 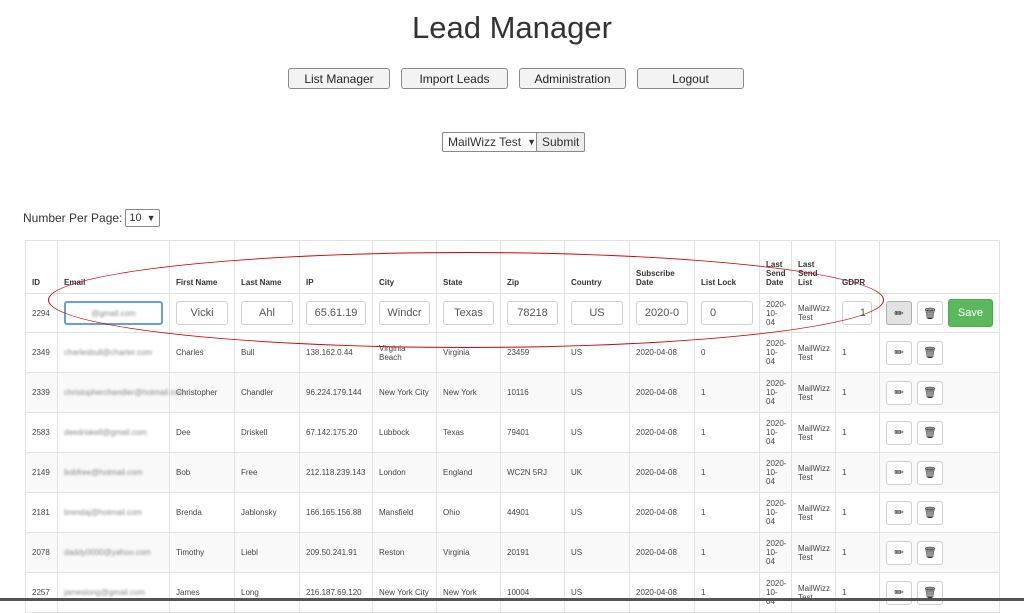 I want to click on col-gdpr: GDPR, so click(x=857, y=267).